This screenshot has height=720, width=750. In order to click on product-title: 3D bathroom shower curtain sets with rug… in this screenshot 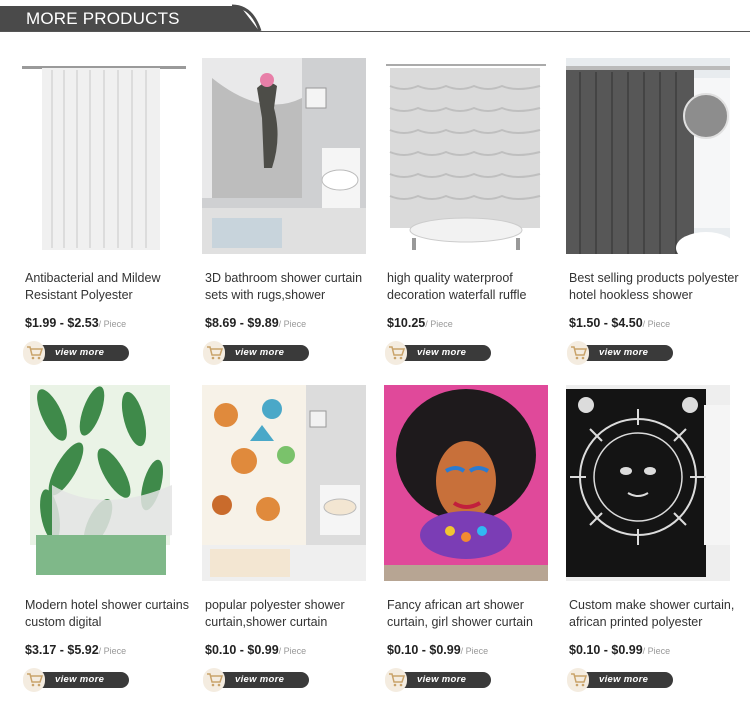, I will do `click(290, 287)`.